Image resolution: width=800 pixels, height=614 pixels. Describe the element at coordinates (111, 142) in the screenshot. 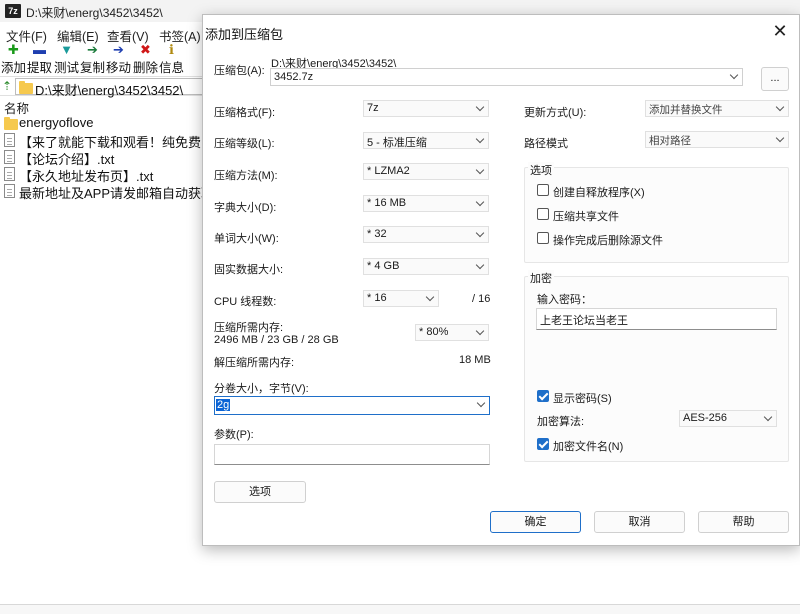

I see `list-item-name: 【来了就能下载和观看！纯免费！】` at that location.